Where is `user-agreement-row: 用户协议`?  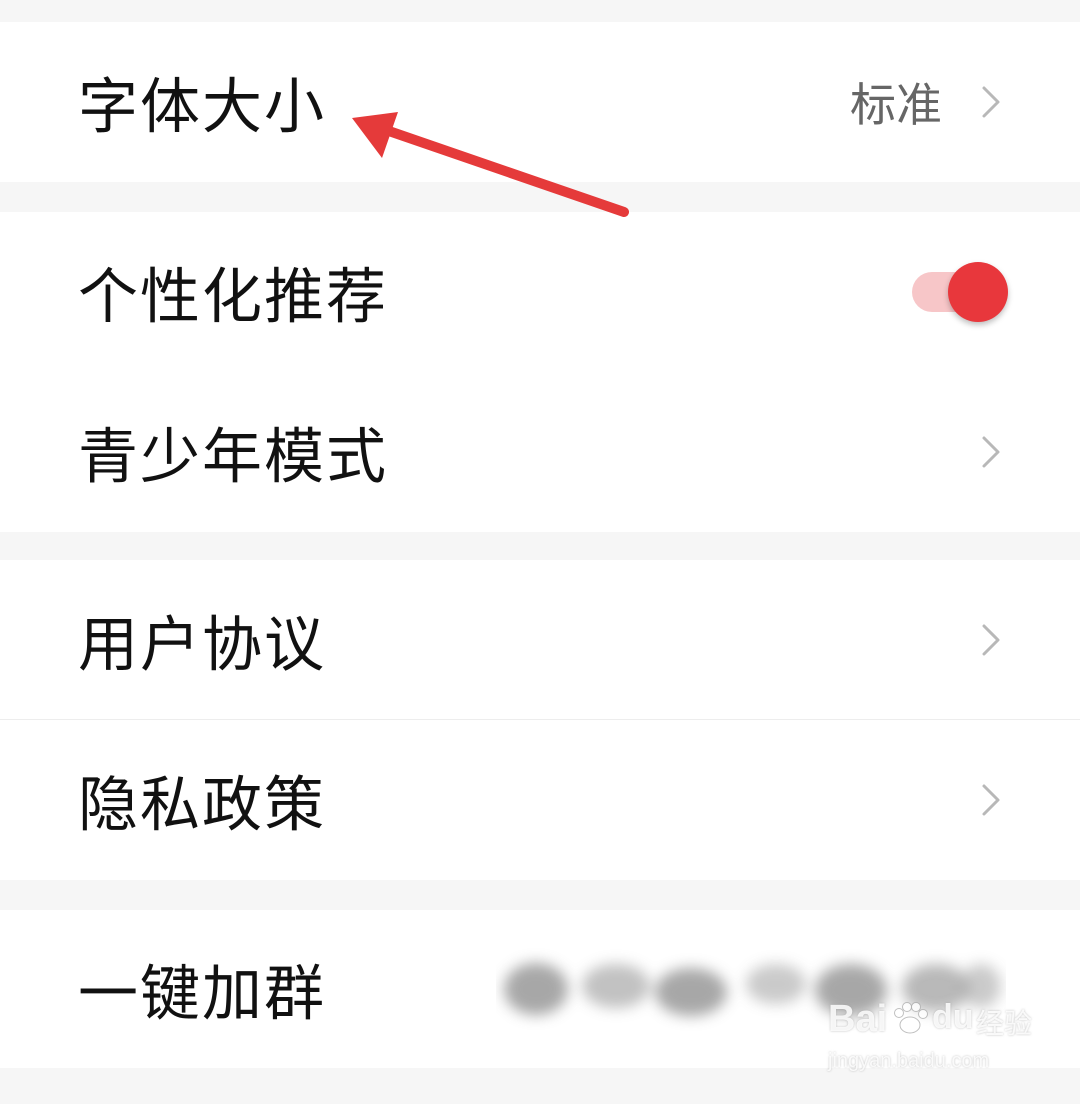 user-agreement-row: 用户协议 is located at coordinates (540, 640).